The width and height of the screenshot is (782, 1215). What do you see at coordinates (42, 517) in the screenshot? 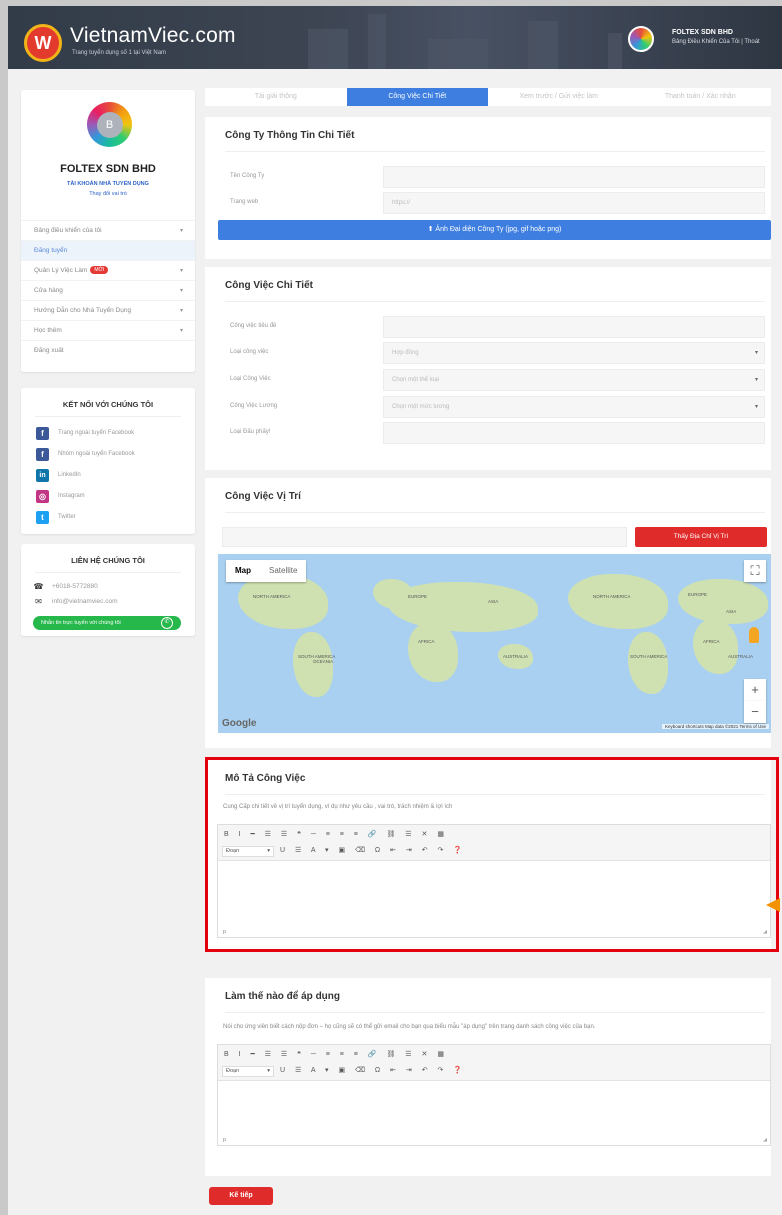
I see `twitter-icon: t` at bounding box center [42, 517].